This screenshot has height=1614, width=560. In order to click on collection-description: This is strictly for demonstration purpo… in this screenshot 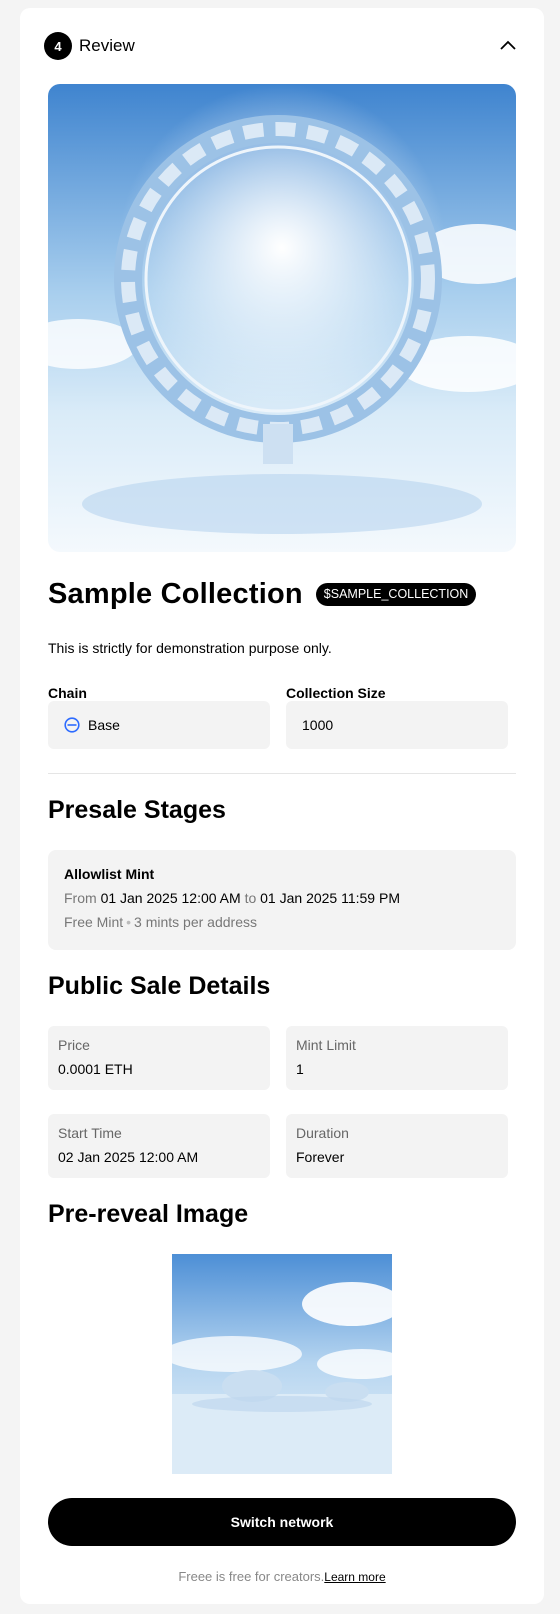, I will do `click(190, 648)`.